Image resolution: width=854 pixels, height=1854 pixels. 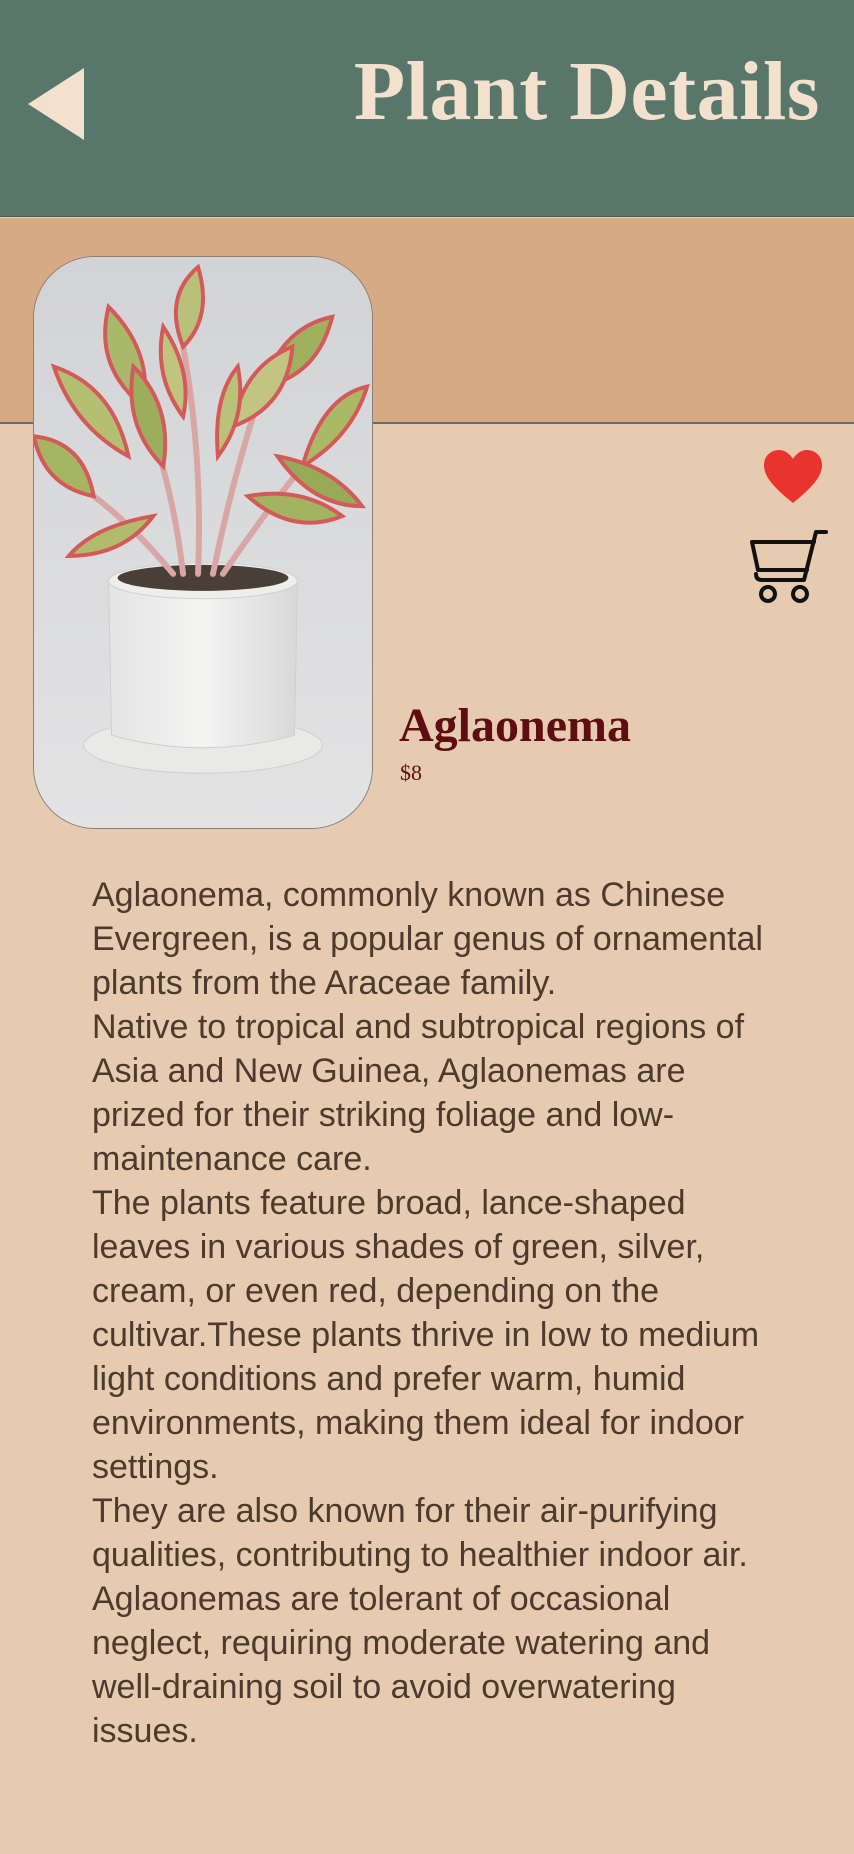 I want to click on add-to-cart-button, so click(x=788, y=566).